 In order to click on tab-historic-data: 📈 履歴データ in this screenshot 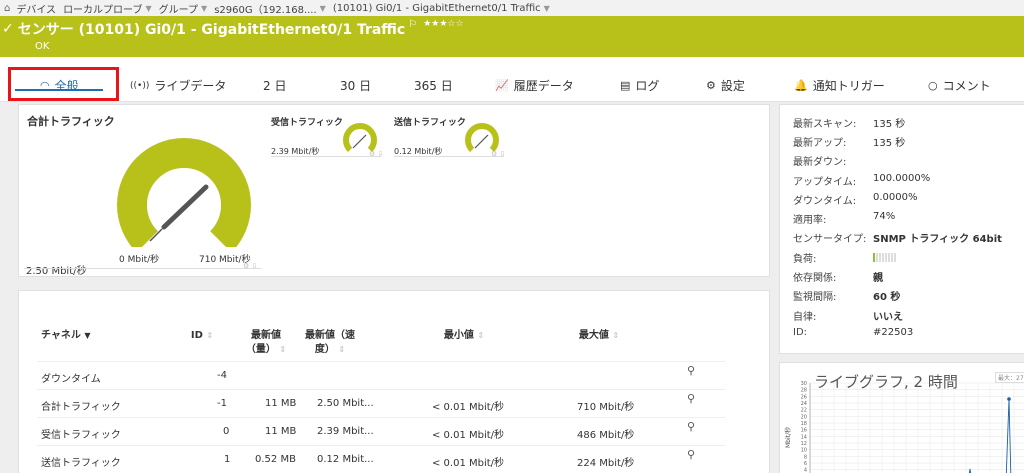, I will do `click(534, 85)`.